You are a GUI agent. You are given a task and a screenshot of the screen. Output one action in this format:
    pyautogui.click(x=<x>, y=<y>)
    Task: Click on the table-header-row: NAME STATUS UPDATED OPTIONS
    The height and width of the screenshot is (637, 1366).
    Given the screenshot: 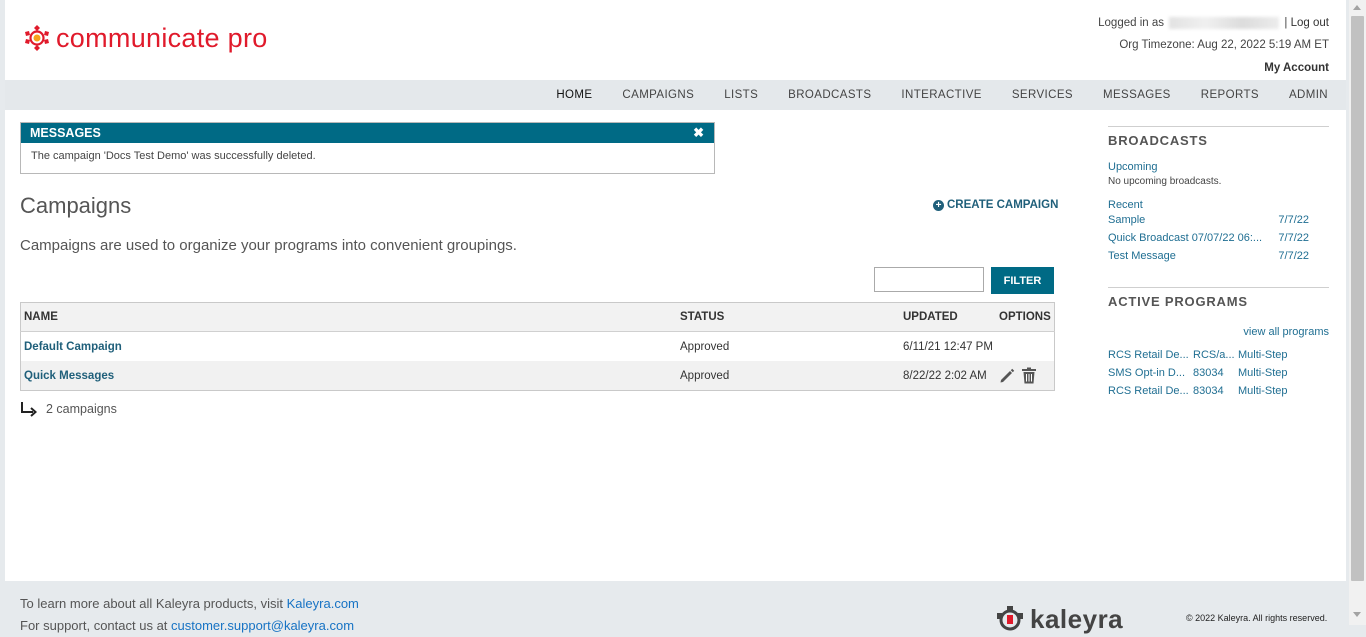 What is the action you would take?
    pyautogui.click(x=537, y=317)
    